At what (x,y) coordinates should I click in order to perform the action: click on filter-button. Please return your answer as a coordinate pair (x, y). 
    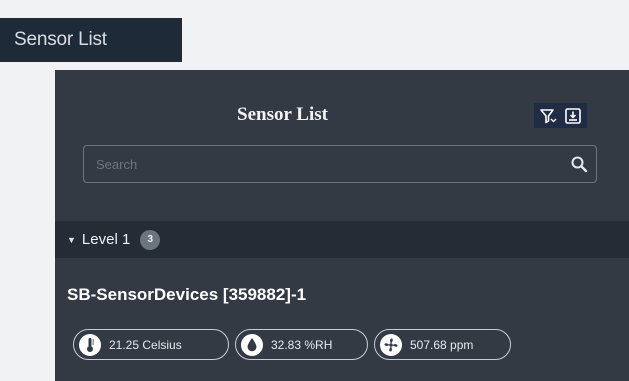
    Looking at the image, I should click on (548, 116).